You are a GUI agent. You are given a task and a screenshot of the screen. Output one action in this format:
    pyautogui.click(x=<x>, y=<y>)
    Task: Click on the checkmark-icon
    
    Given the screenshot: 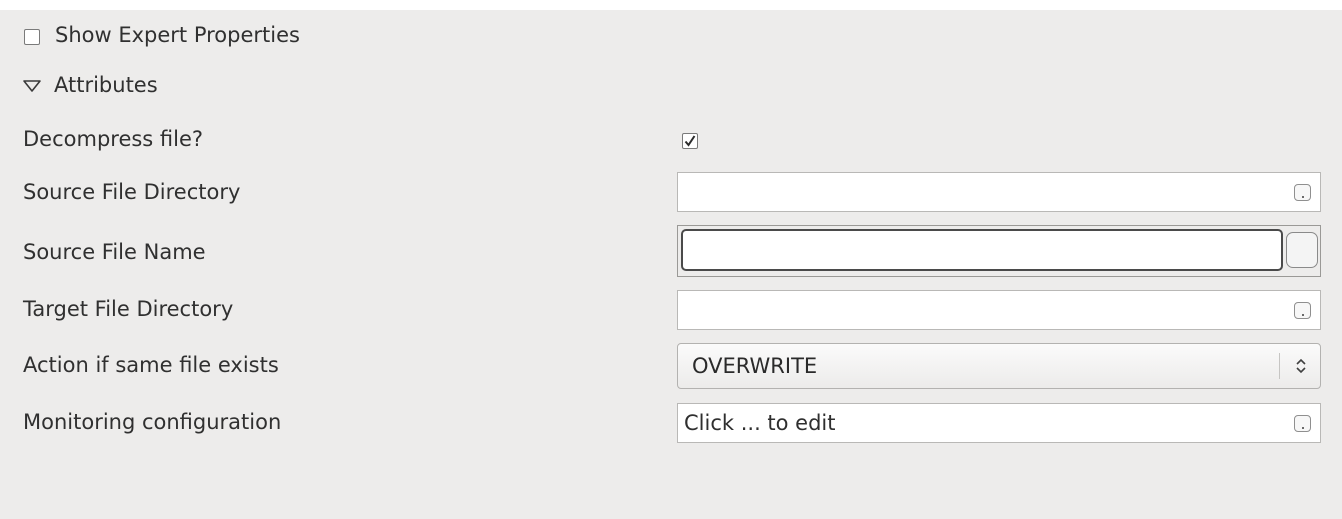 What is the action you would take?
    pyautogui.click(x=690, y=141)
    